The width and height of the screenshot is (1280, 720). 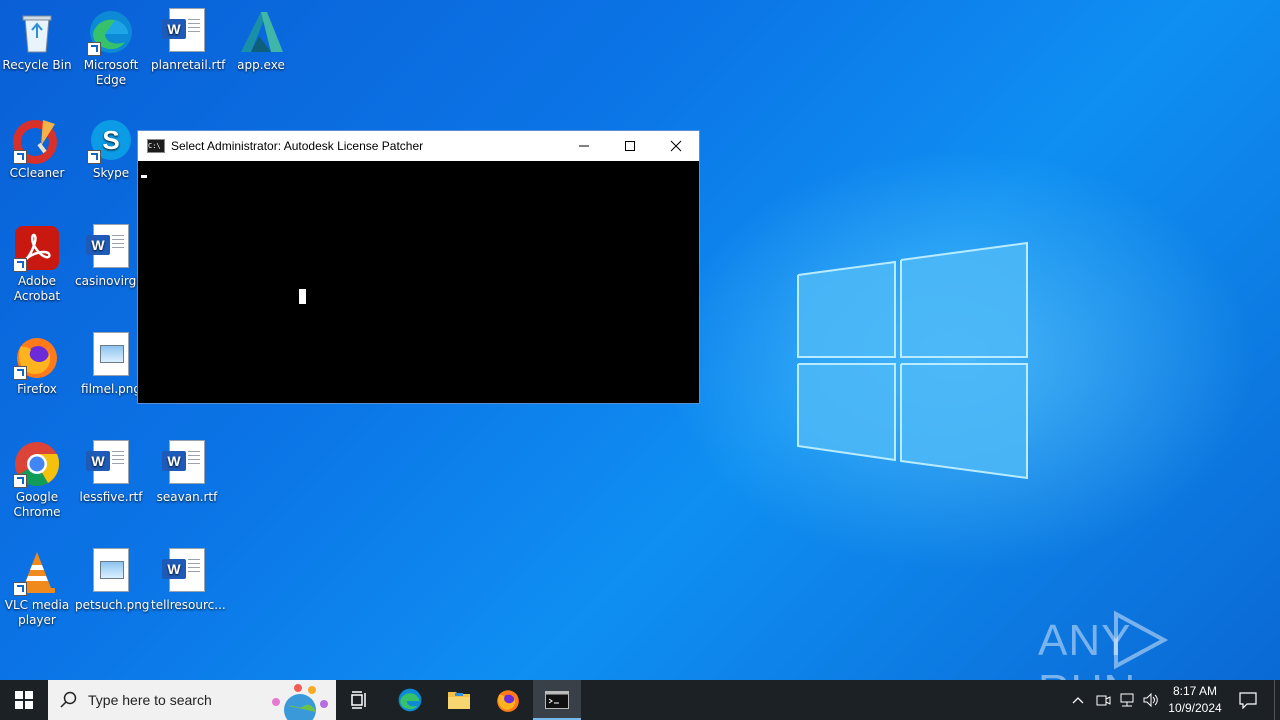 I want to click on recycle-bin-icon, so click(x=37, y=32).